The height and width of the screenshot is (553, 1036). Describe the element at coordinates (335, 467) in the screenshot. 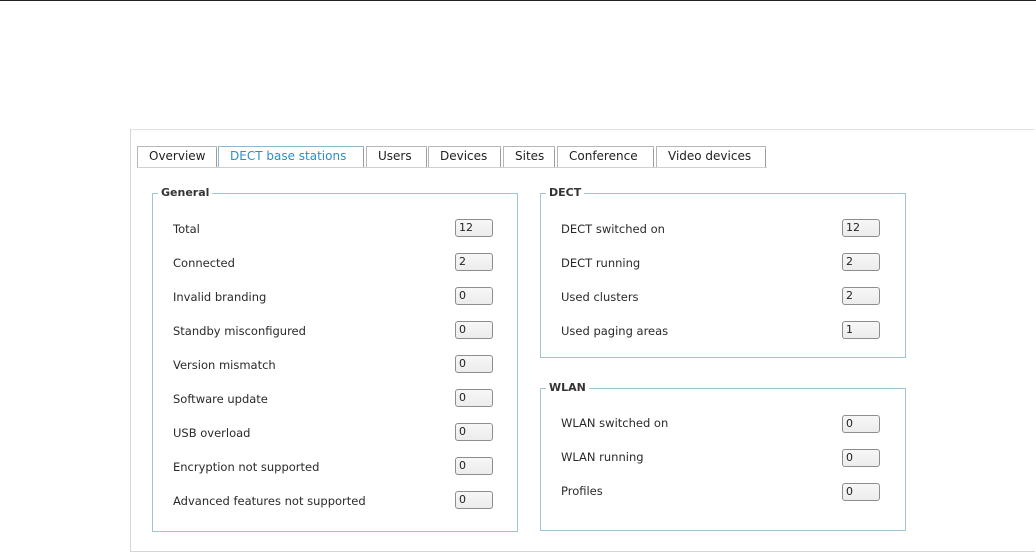

I see `general-row-encryption-not-supported: Encryption not supported 0` at that location.